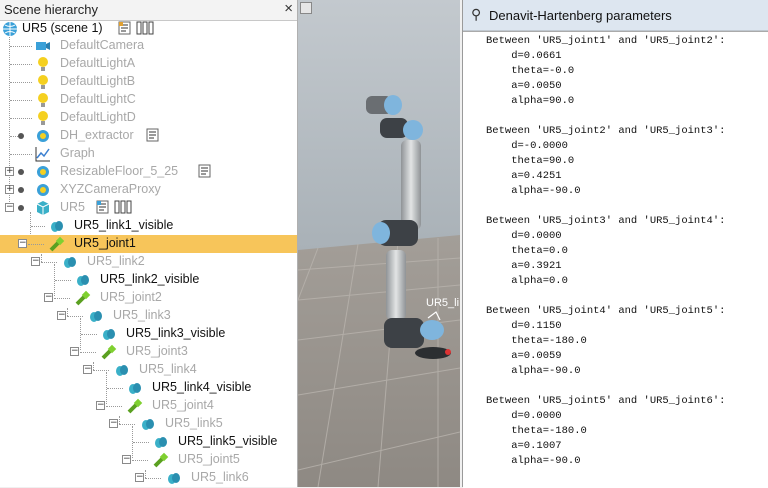  I want to click on dh-line: d=-0.0000, so click(527, 146).